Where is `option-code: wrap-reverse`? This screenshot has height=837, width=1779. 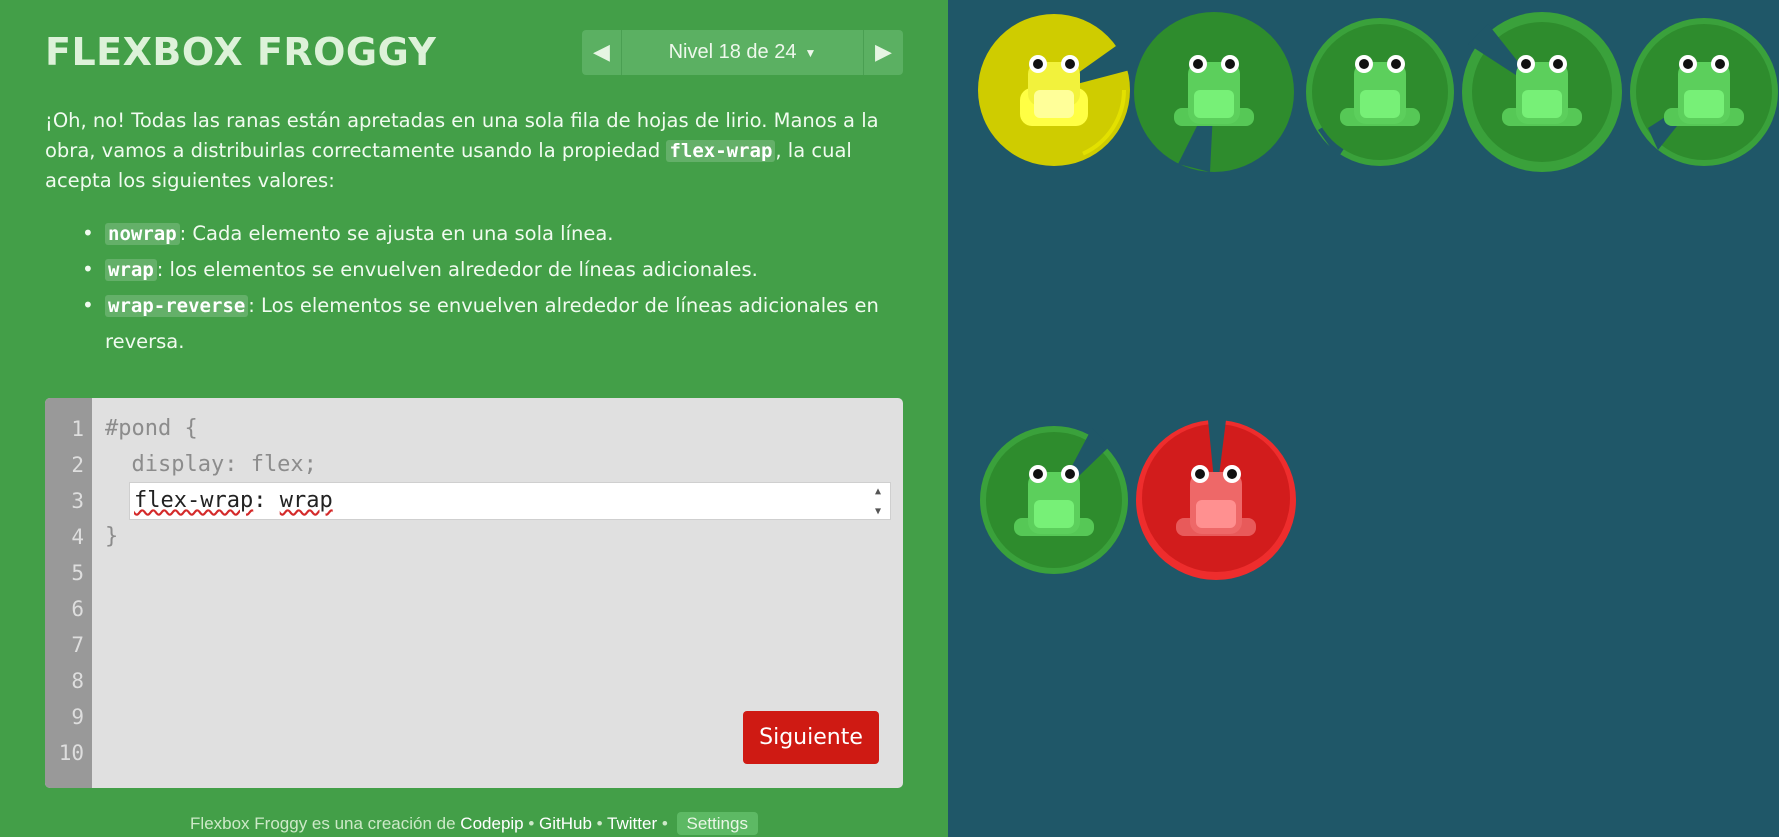
option-code: wrap-reverse is located at coordinates (177, 306).